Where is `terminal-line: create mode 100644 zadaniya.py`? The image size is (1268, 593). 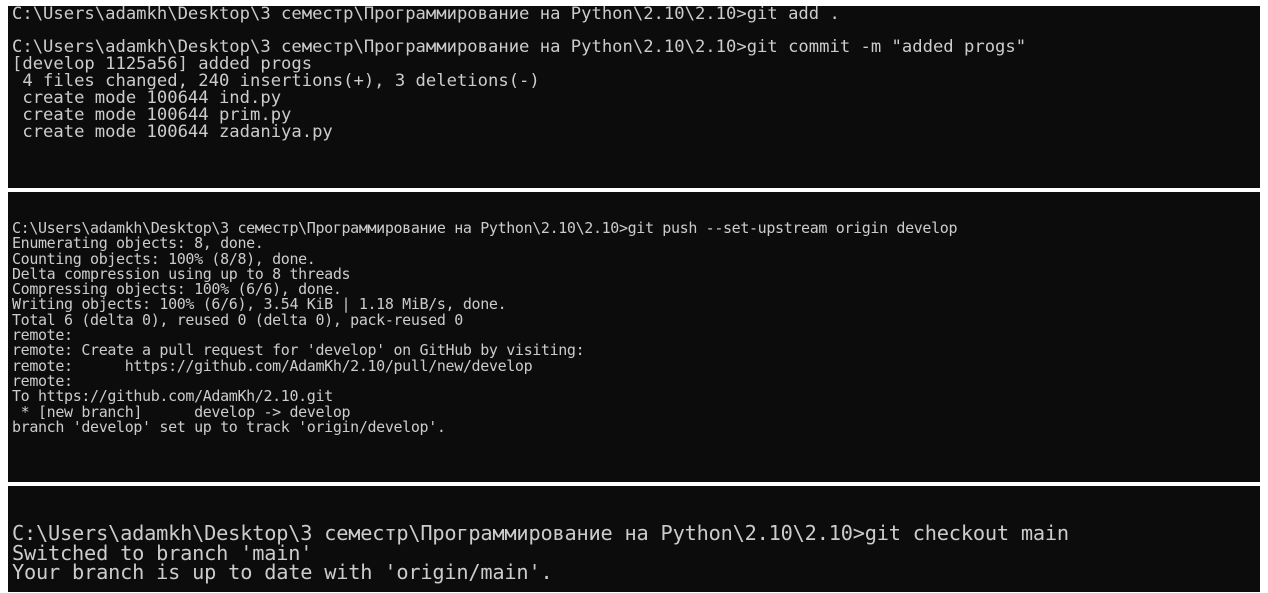 terminal-line: create mode 100644 zadaniya.py is located at coordinates (172, 132).